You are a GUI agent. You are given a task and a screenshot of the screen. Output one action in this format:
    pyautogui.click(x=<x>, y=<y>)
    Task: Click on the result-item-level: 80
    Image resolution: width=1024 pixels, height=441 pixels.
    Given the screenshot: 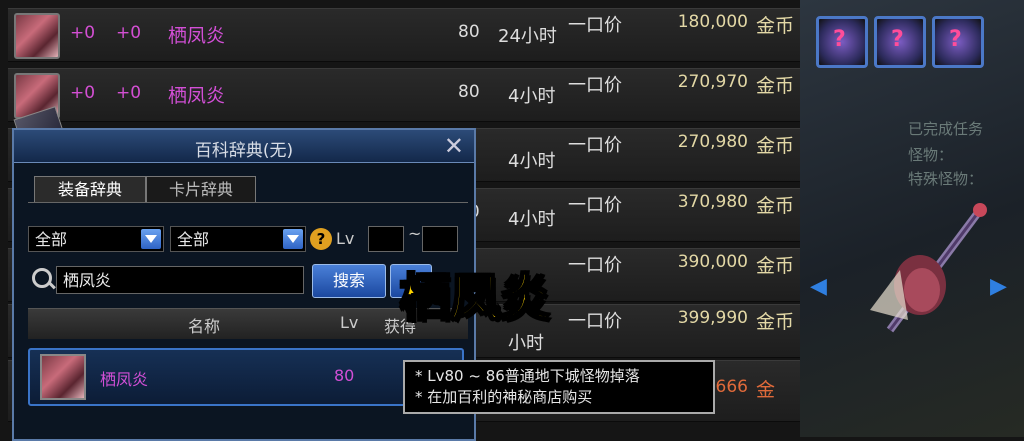 What is the action you would take?
    pyautogui.click(x=344, y=375)
    